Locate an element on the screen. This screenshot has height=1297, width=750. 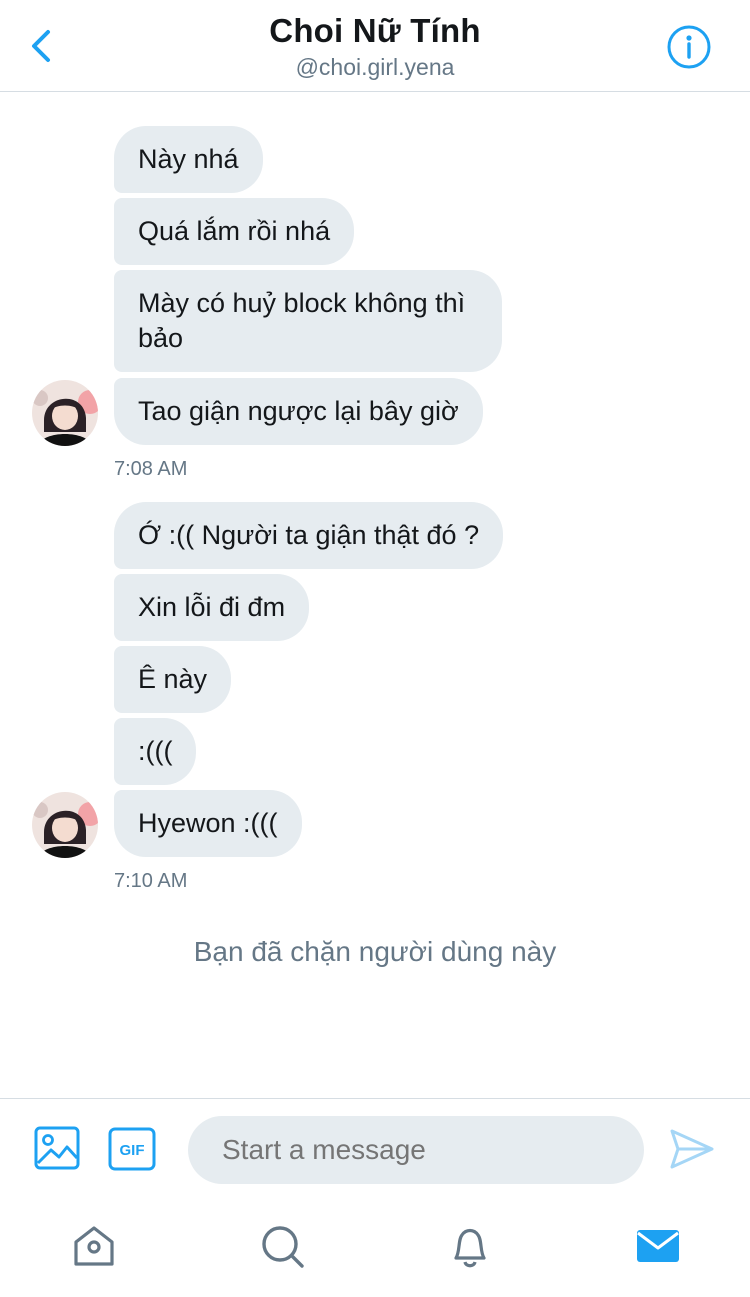
message-bubble: Tao giận ngược lại bây giờ is located at coordinates (298, 411).